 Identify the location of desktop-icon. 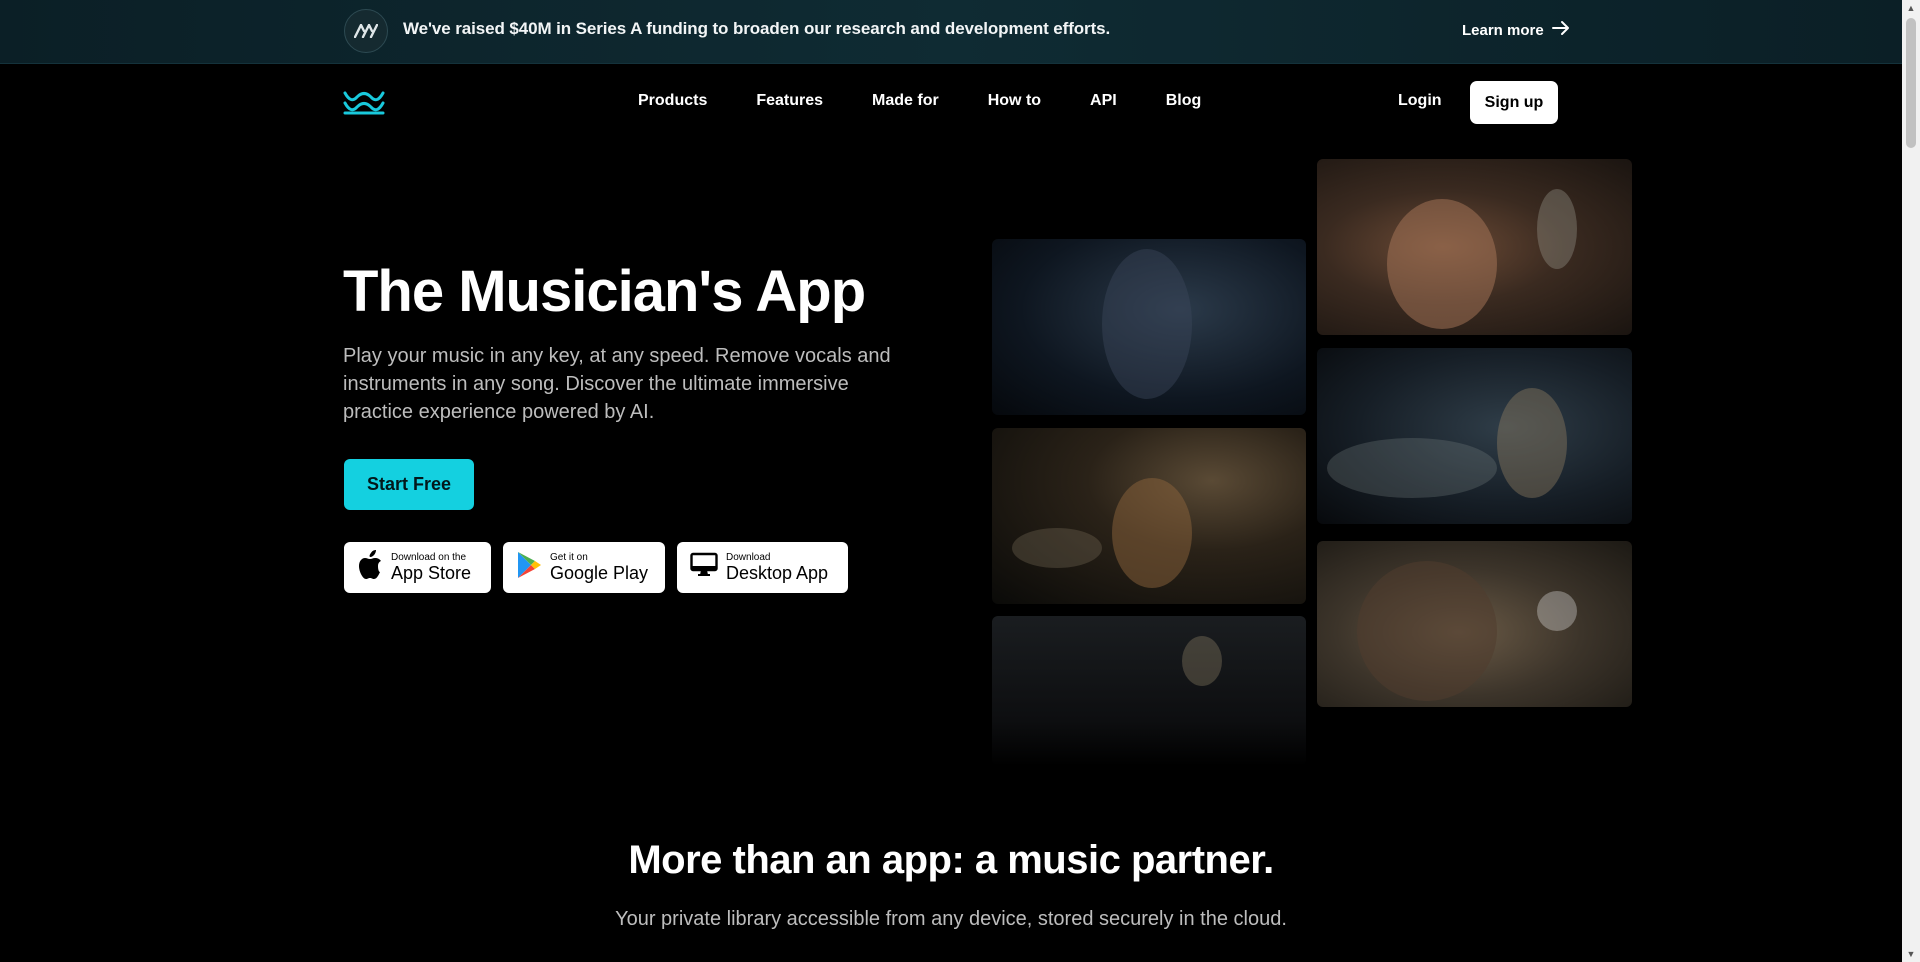
(704, 567).